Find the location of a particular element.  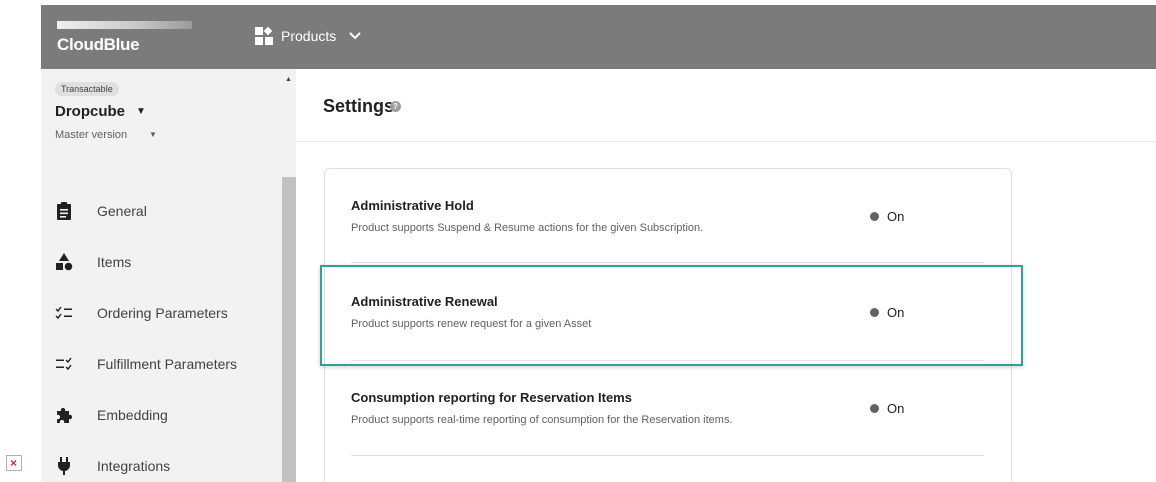

chevron-down-icon is located at coordinates (355, 37).